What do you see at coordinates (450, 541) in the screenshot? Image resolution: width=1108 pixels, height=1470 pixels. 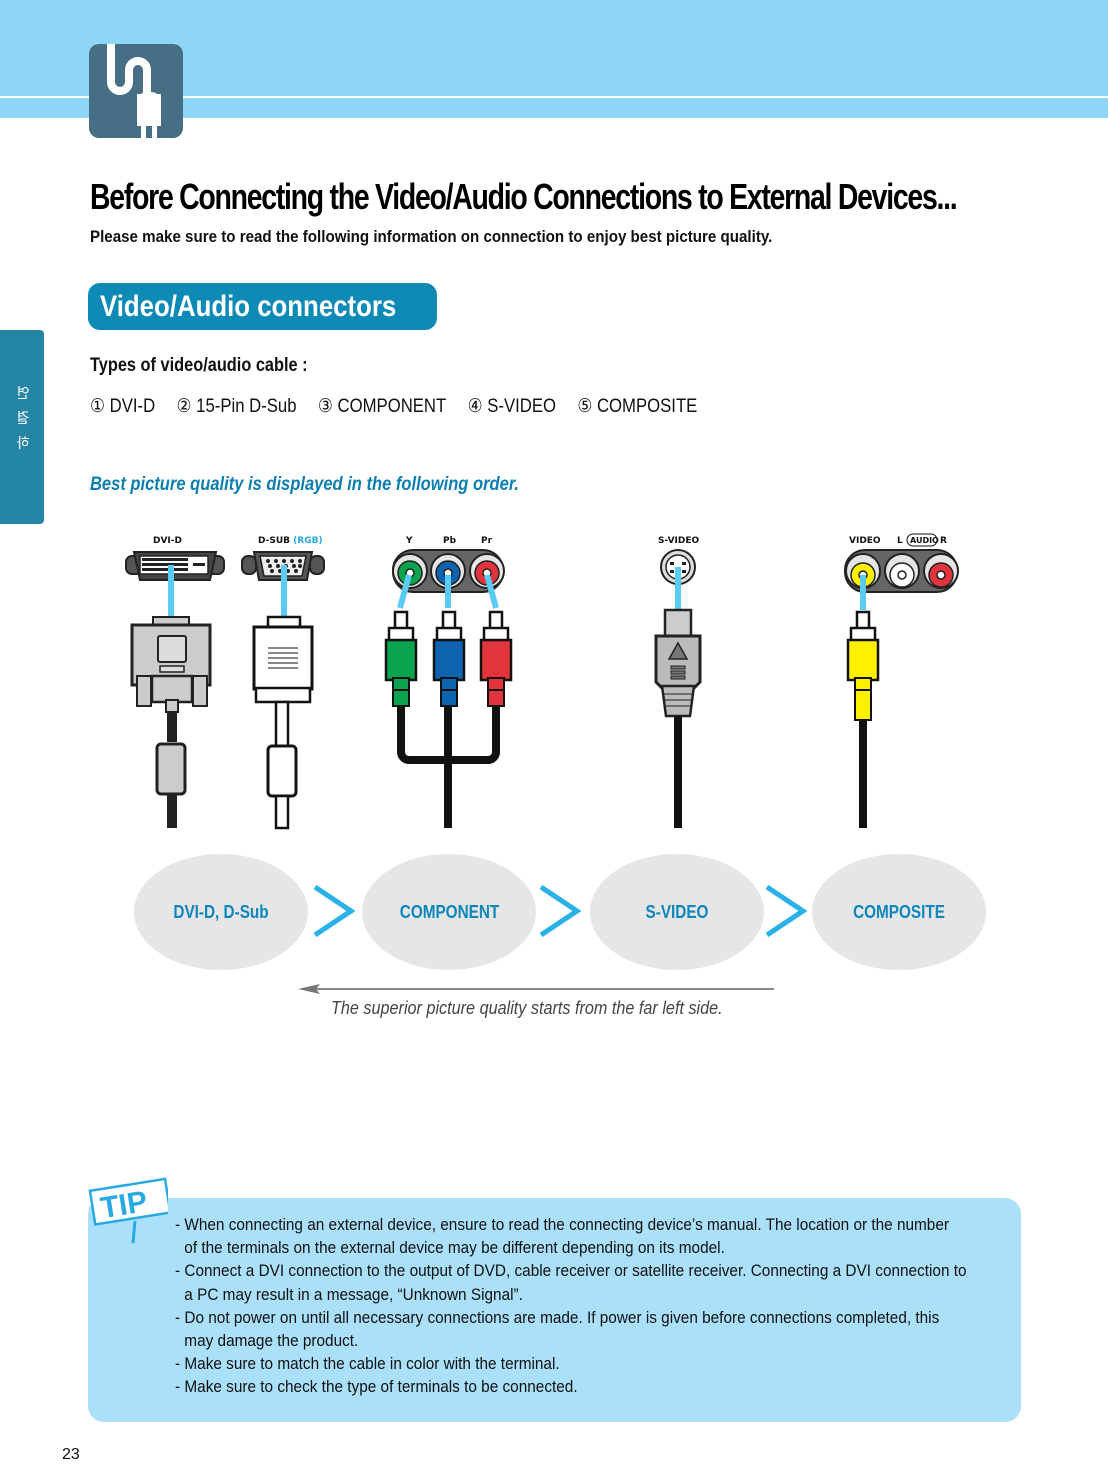 I see `component-pb-label: Pb` at bounding box center [450, 541].